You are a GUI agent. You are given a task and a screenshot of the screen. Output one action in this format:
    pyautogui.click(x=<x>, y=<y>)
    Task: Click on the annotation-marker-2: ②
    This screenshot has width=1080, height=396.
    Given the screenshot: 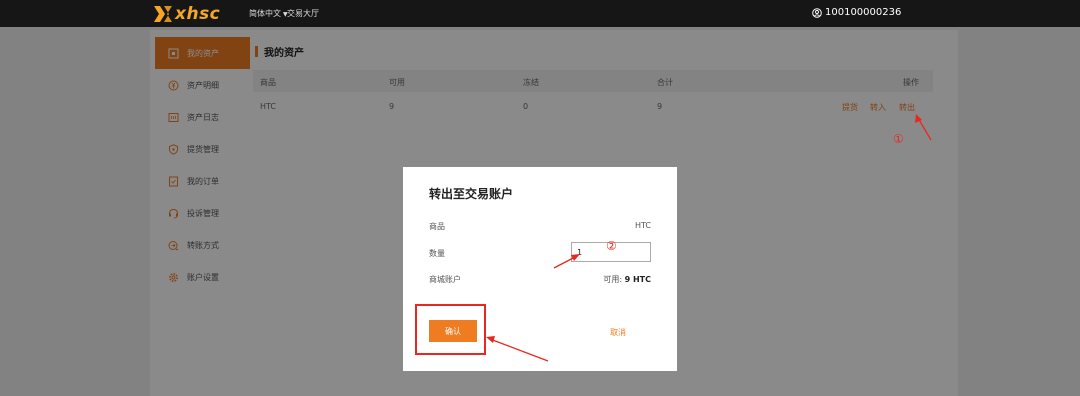 What is the action you would take?
    pyautogui.click(x=611, y=246)
    